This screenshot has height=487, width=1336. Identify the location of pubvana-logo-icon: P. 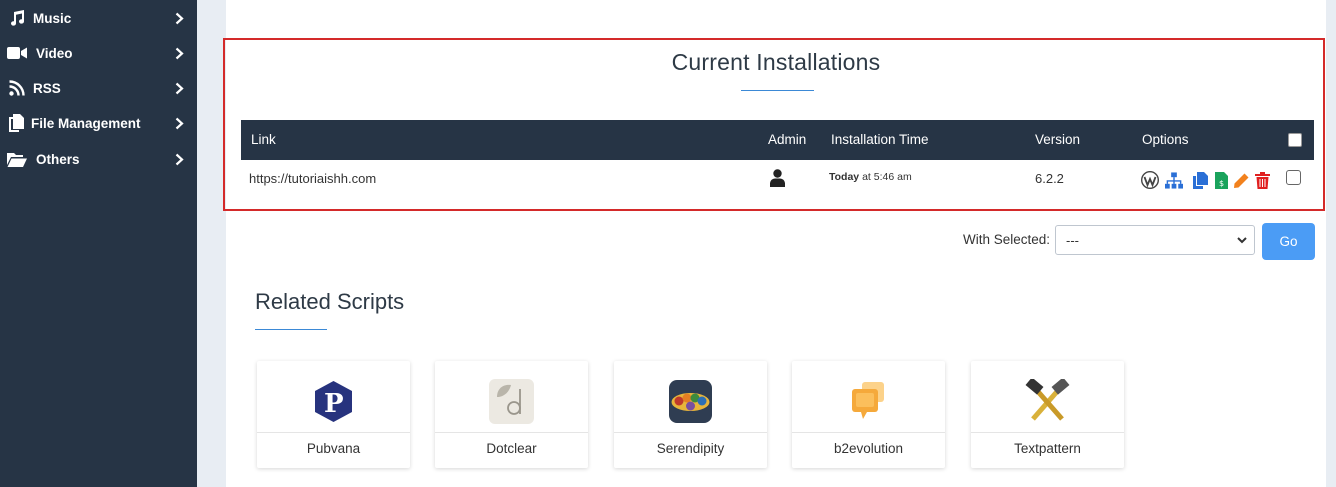
(333, 401).